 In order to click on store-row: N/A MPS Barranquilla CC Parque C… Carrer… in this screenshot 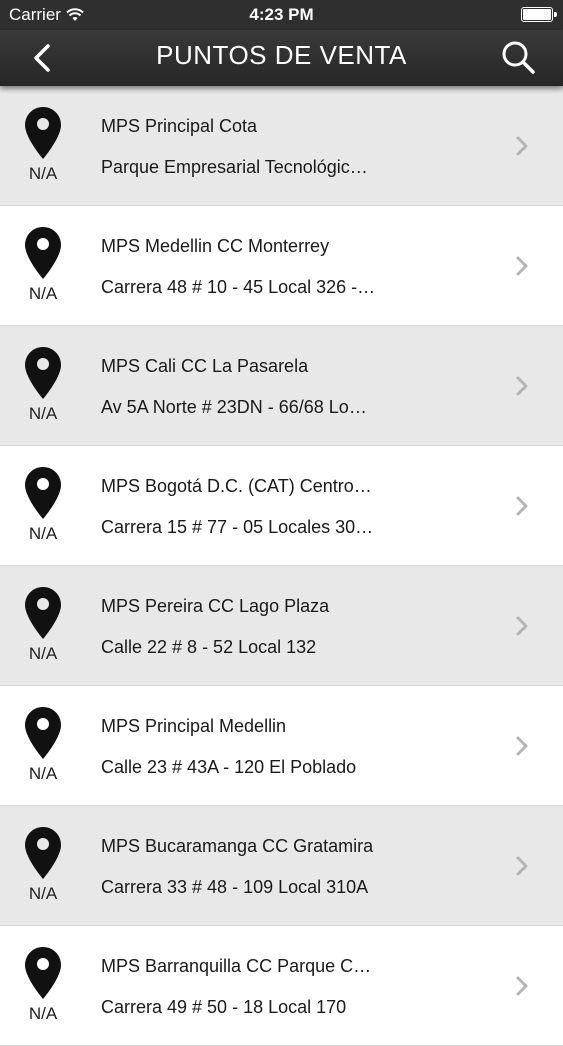, I will do `click(281, 986)`.